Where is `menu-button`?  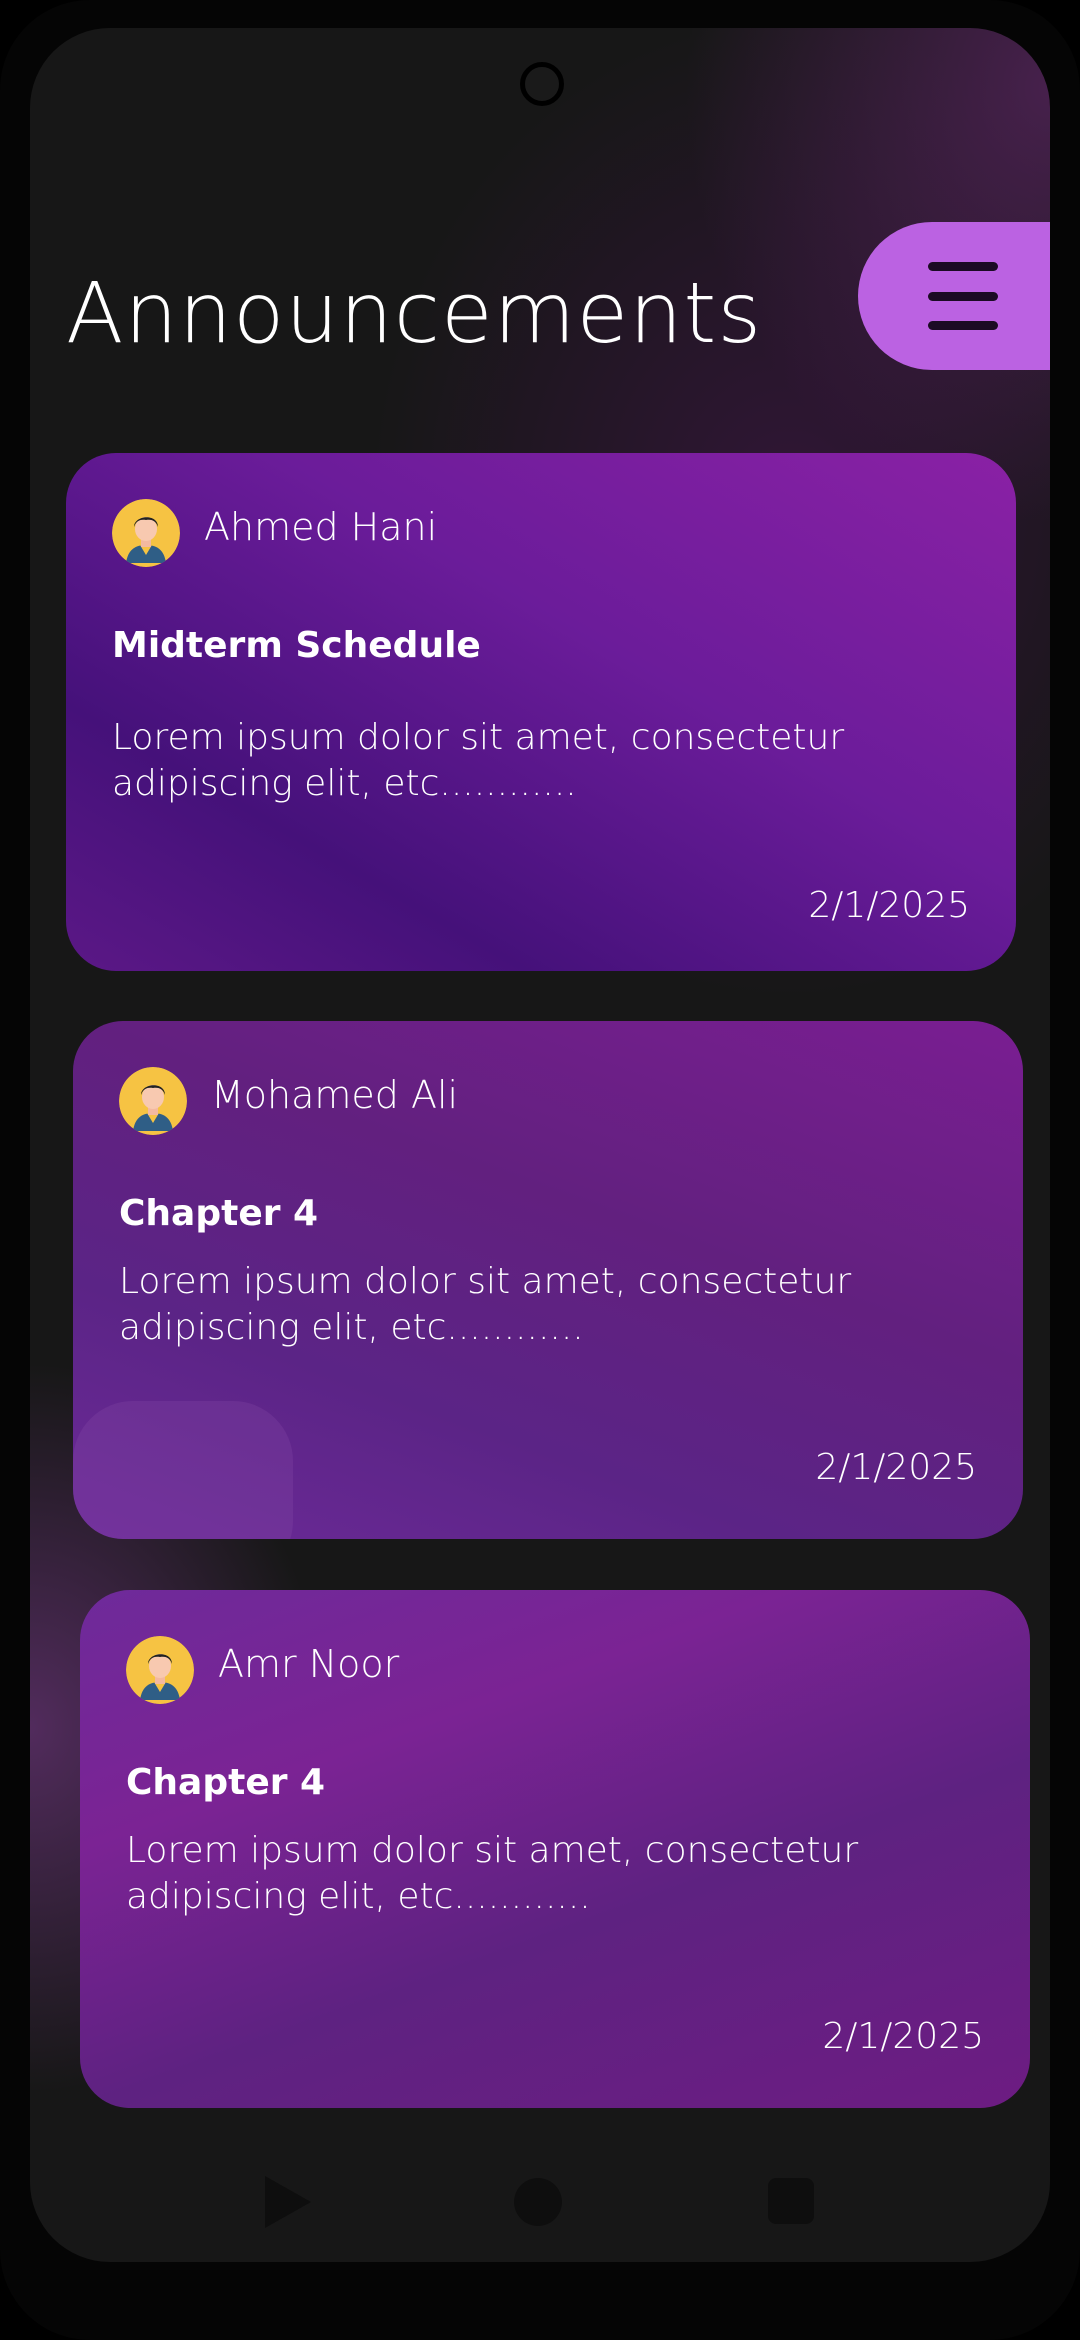 menu-button is located at coordinates (954, 296).